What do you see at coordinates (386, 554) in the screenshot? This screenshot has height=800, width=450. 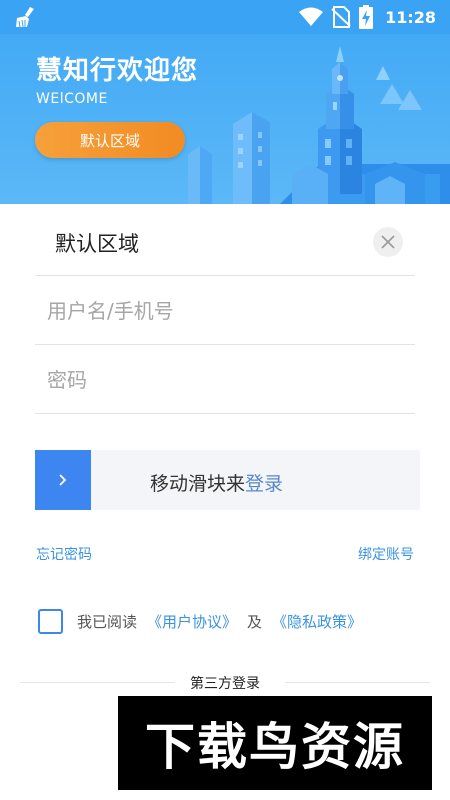 I see `bind-account-link: 绑定账号` at bounding box center [386, 554].